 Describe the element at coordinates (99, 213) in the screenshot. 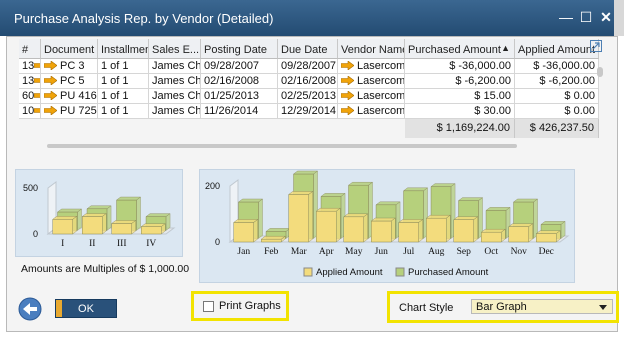

I see `quarter-chart-panel: 500 0 I II III IV` at that location.